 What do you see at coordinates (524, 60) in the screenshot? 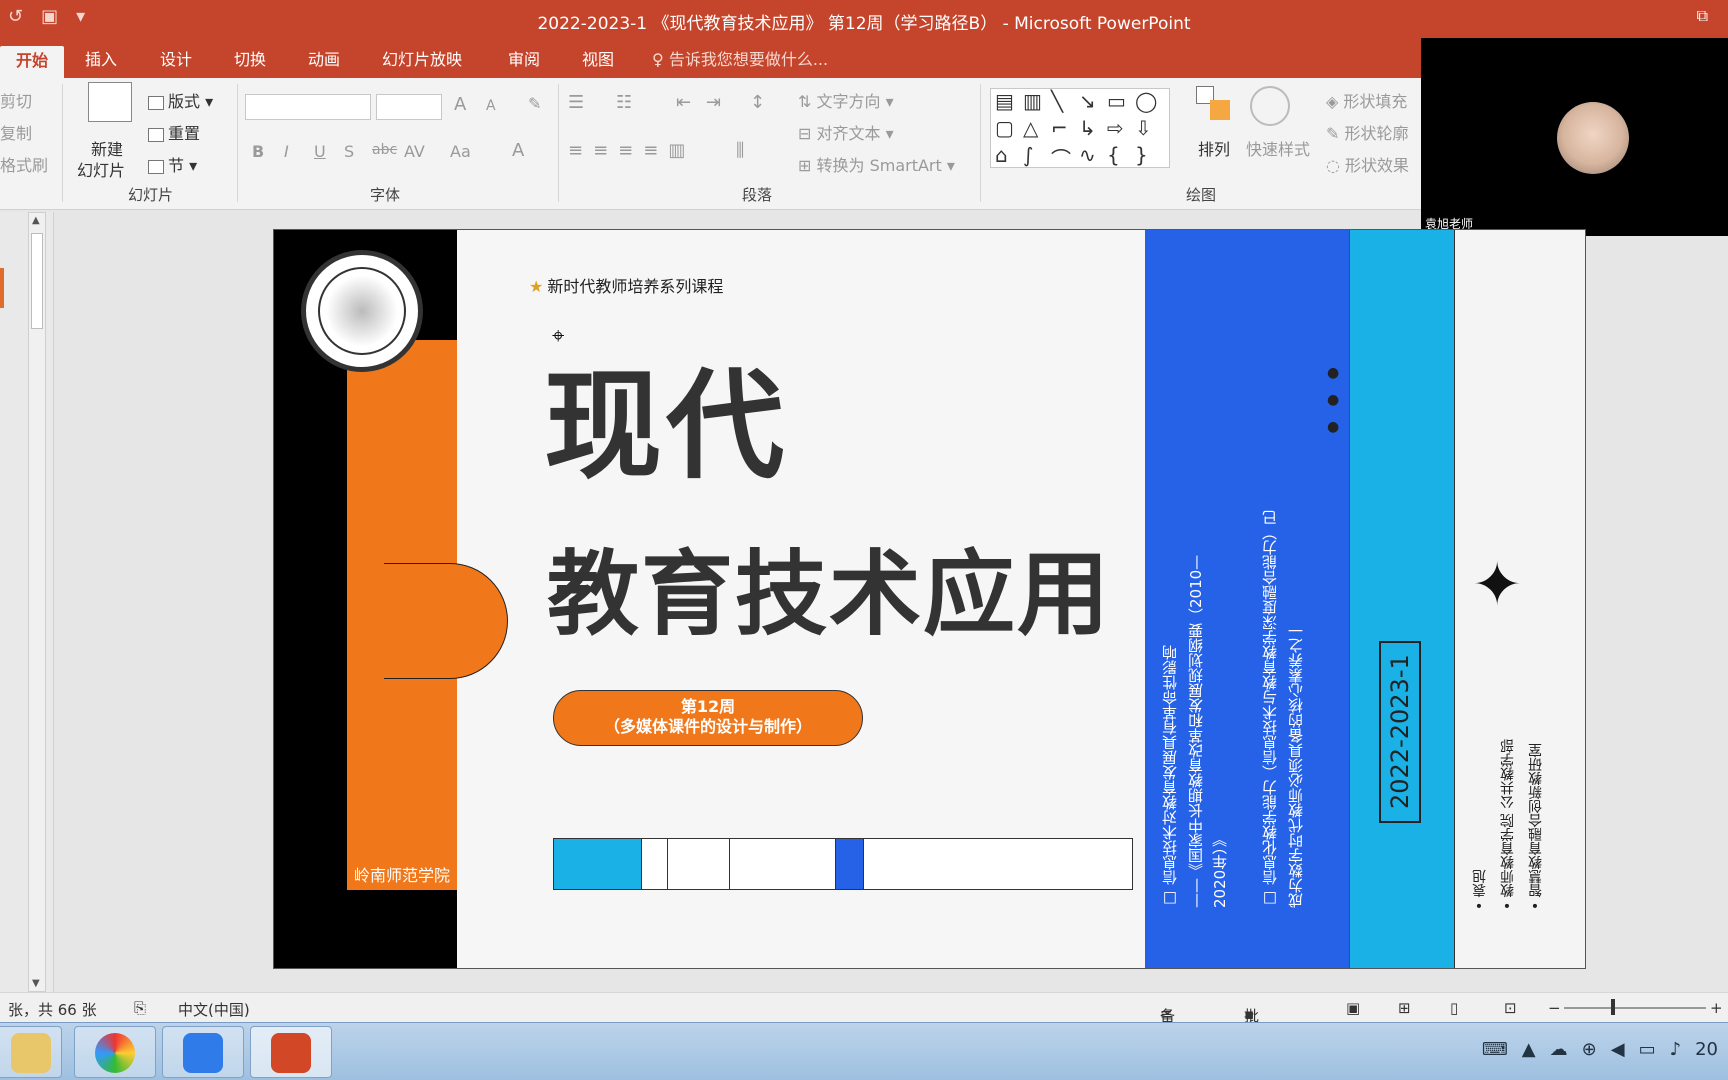
I see `tab-review: 审阅` at bounding box center [524, 60].